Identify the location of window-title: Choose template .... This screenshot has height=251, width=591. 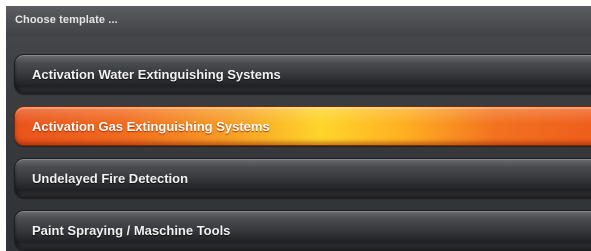
(66, 20).